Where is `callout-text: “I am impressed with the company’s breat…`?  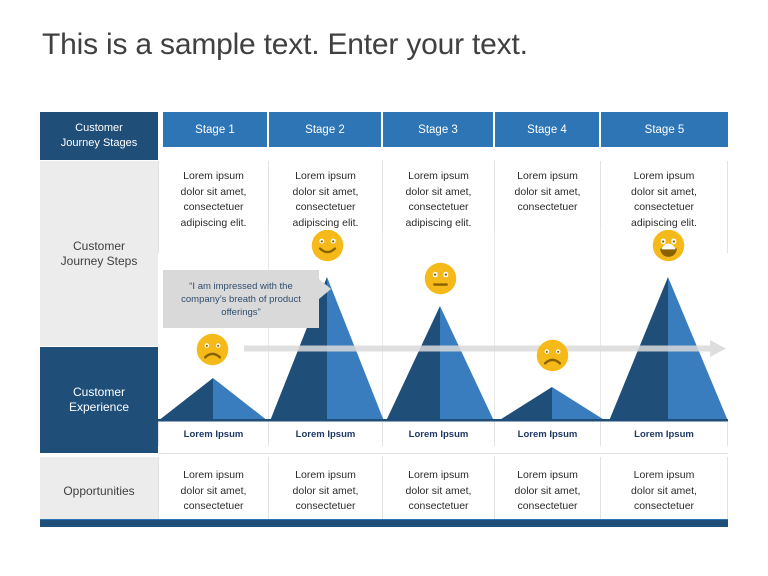 callout-text: “I am impressed with the company’s breat… is located at coordinates (241, 299).